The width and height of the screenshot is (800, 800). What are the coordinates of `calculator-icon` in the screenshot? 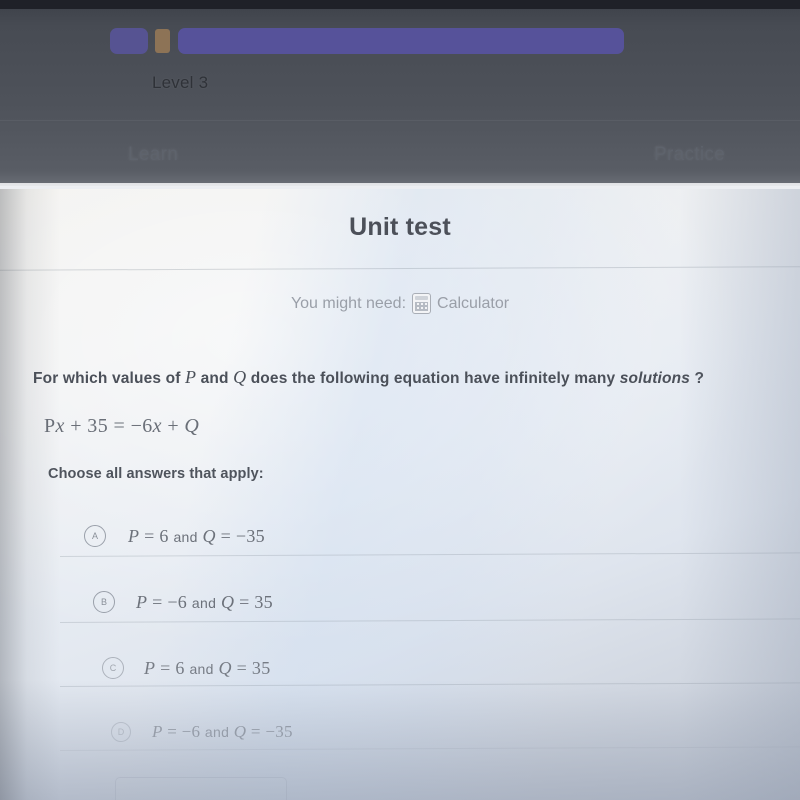 It's located at (422, 303).